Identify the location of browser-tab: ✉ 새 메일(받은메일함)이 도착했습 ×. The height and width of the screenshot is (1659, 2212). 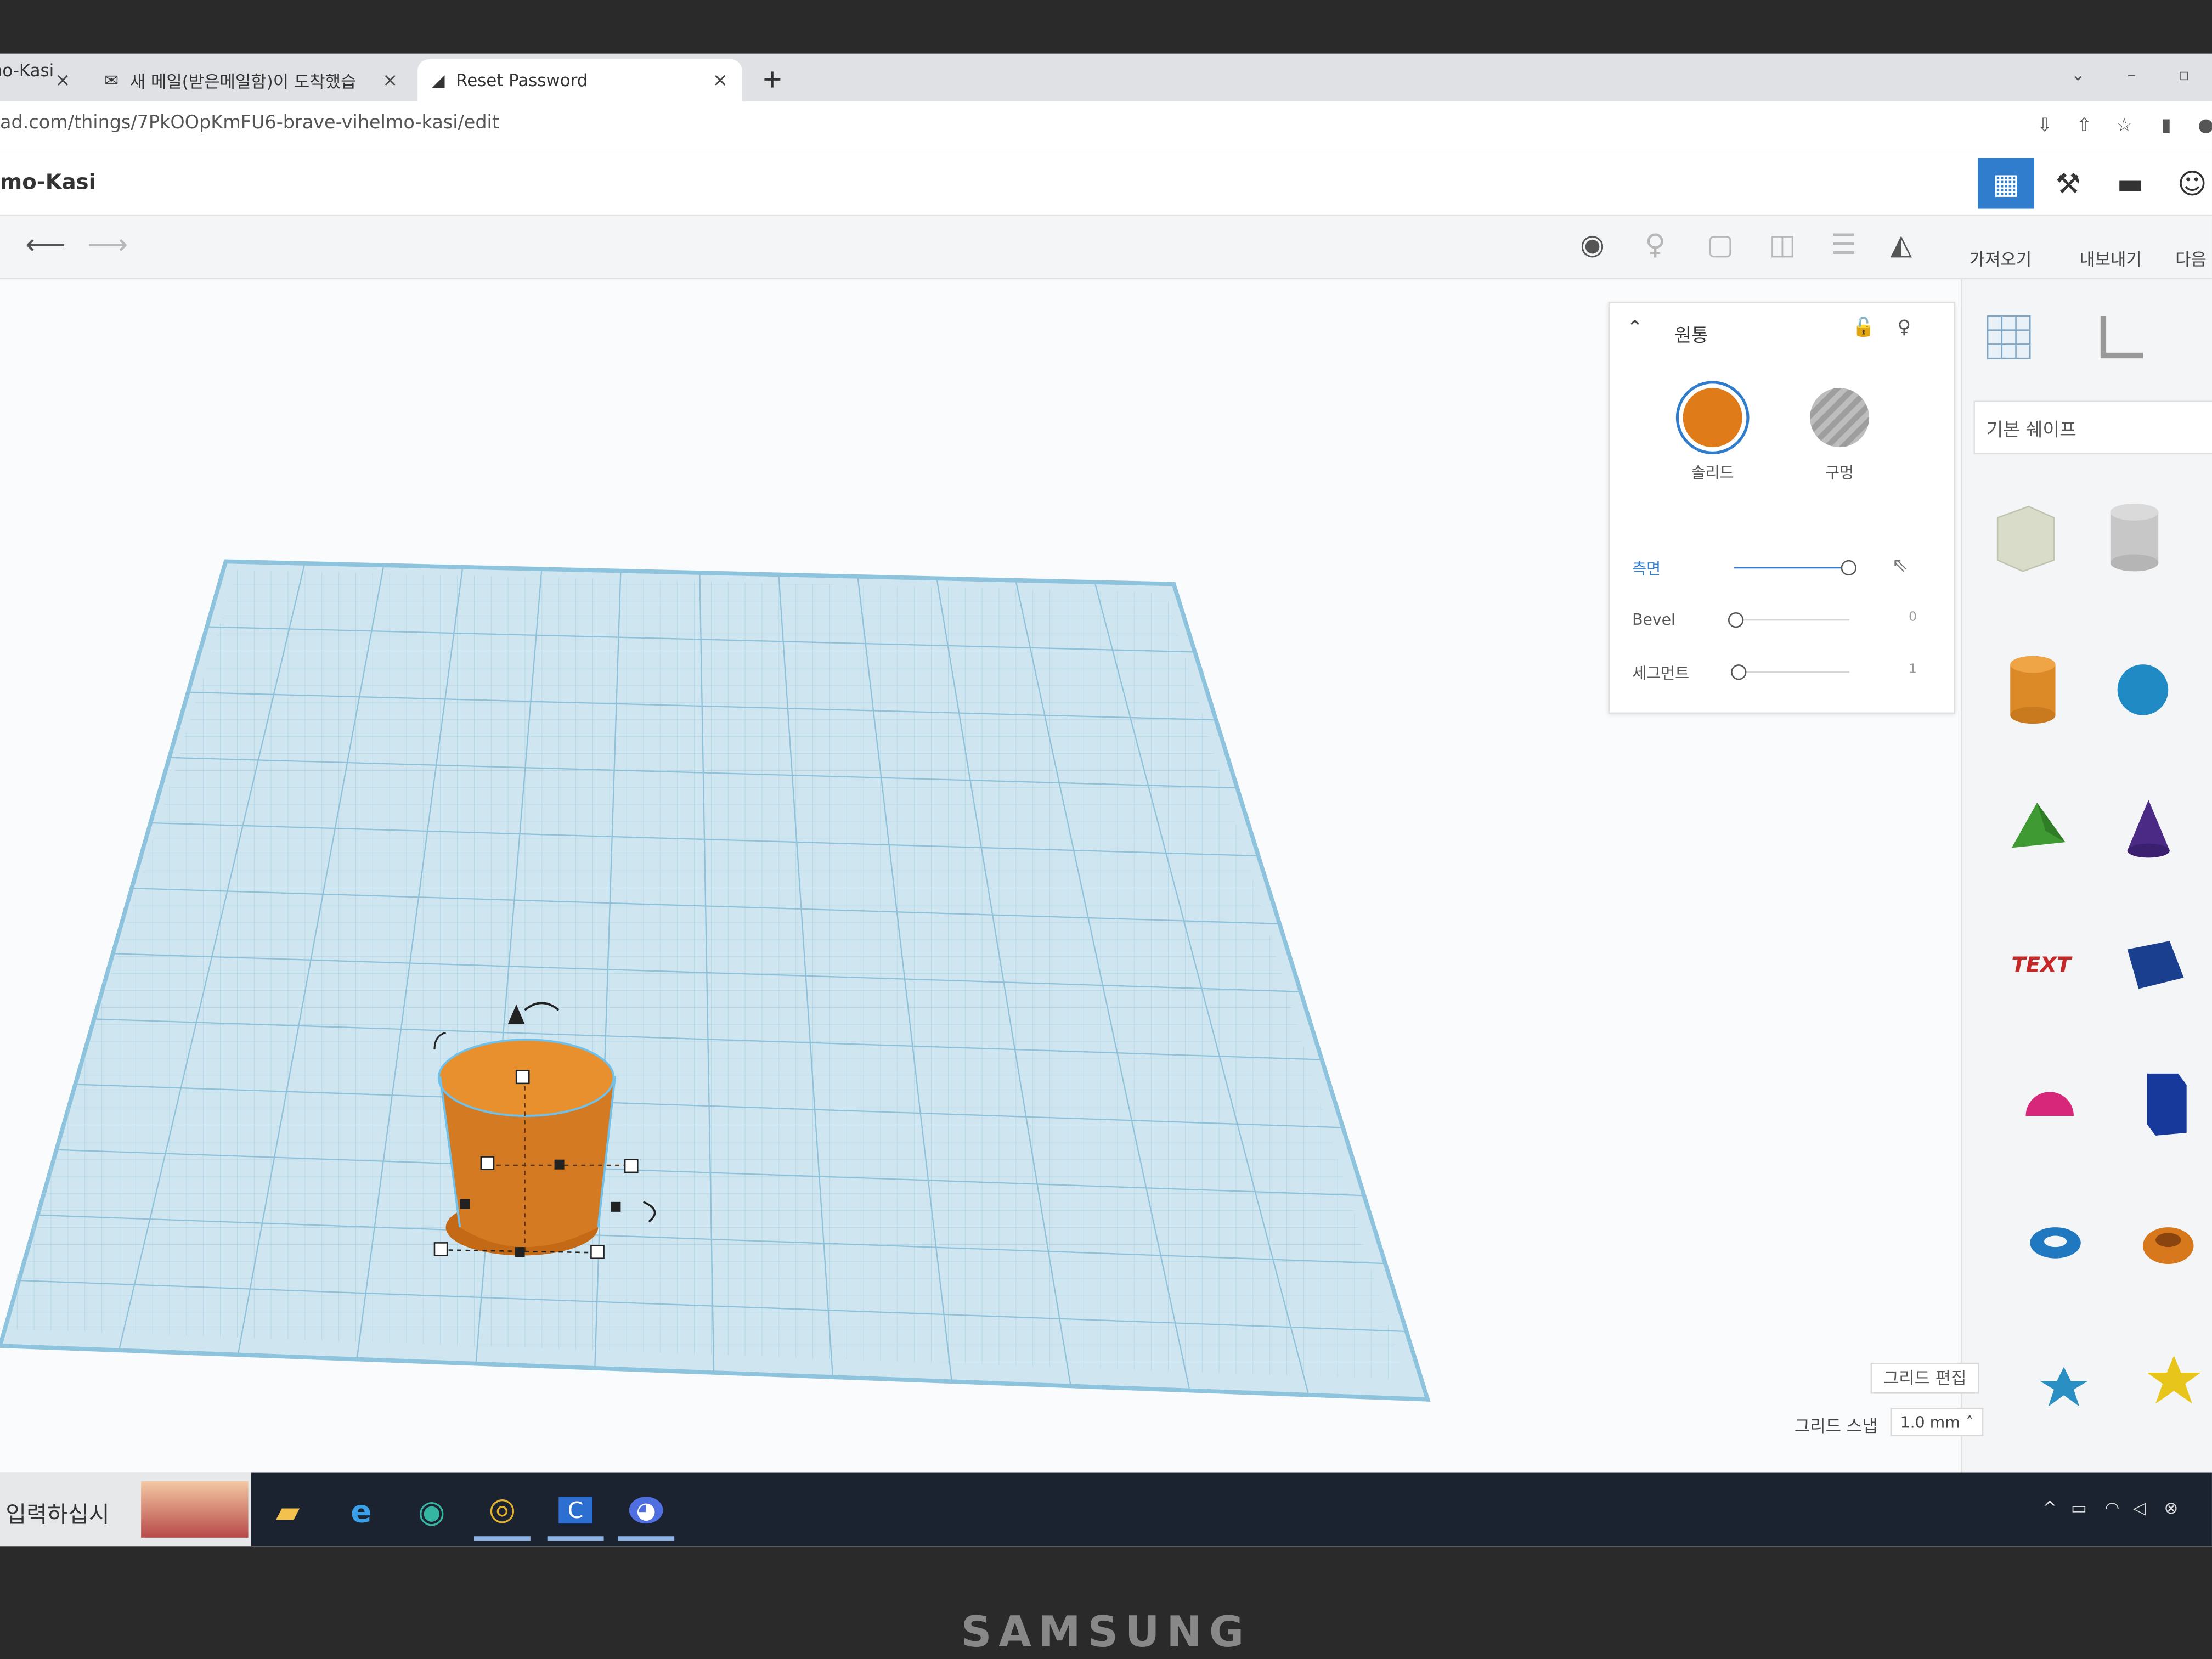
(252, 80).